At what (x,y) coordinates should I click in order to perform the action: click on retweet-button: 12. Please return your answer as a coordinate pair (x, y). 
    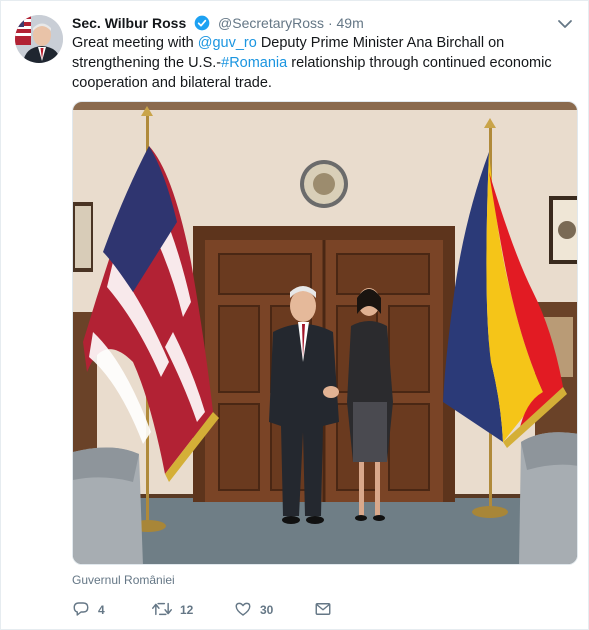
    Looking at the image, I should click on (172, 610).